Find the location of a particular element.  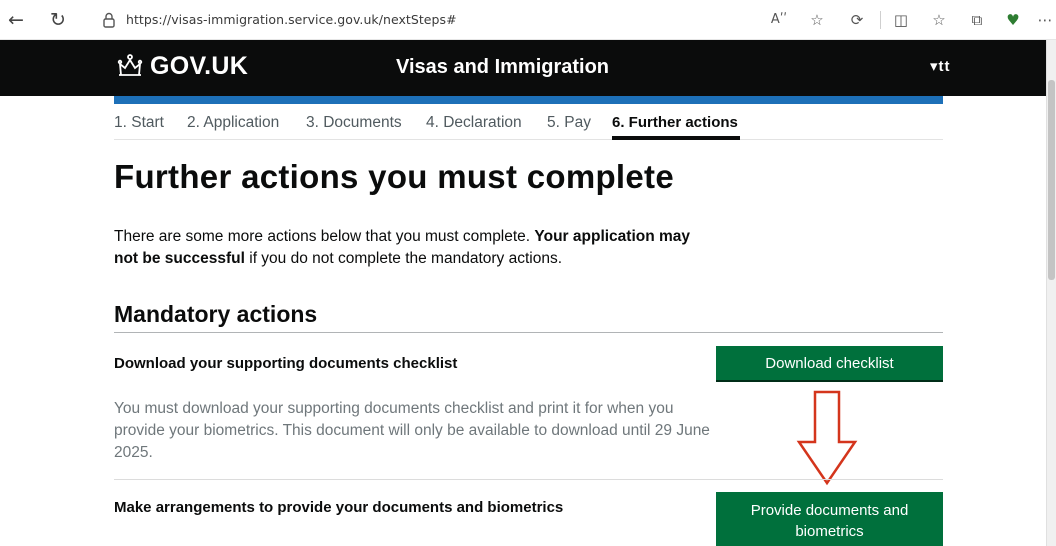

page-title: Further actions you must complete is located at coordinates (394, 176).